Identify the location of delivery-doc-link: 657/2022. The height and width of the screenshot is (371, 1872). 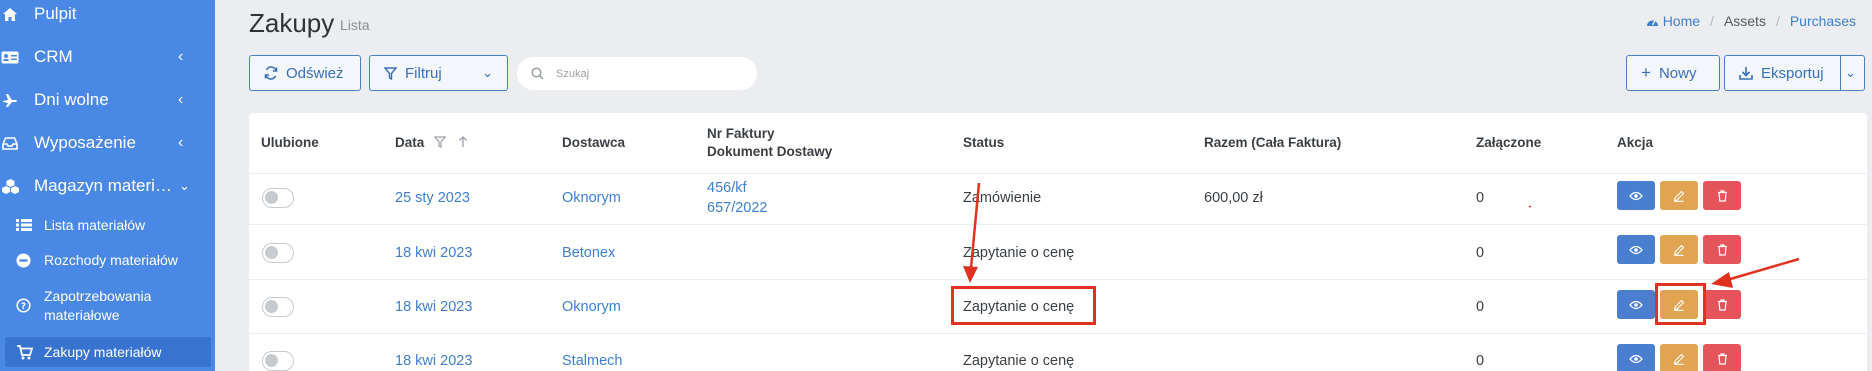
(737, 208).